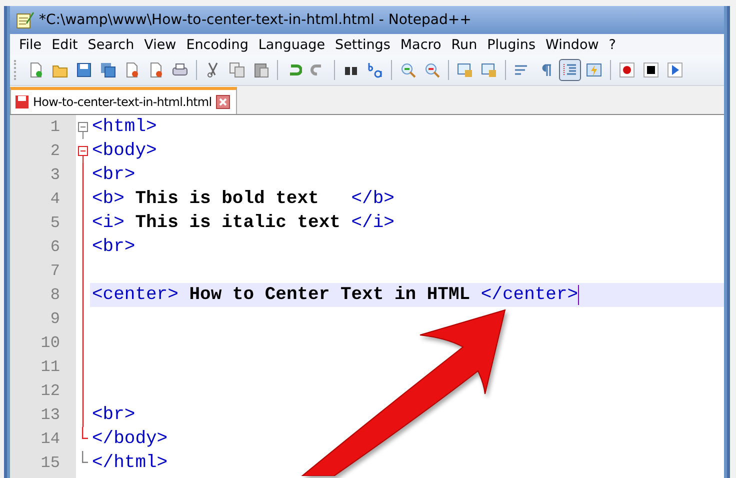 Image resolution: width=736 pixels, height=478 pixels. What do you see at coordinates (372, 199) in the screenshot?
I see `html-tag: </b>` at bounding box center [372, 199].